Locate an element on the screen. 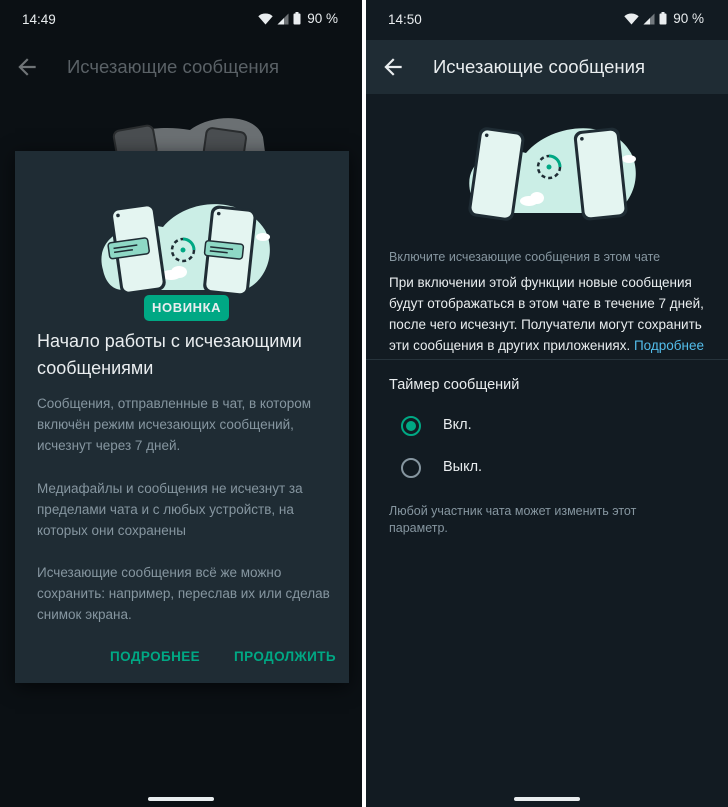 The width and height of the screenshot is (728, 807). learn-more-link: Подробнее is located at coordinates (669, 345).